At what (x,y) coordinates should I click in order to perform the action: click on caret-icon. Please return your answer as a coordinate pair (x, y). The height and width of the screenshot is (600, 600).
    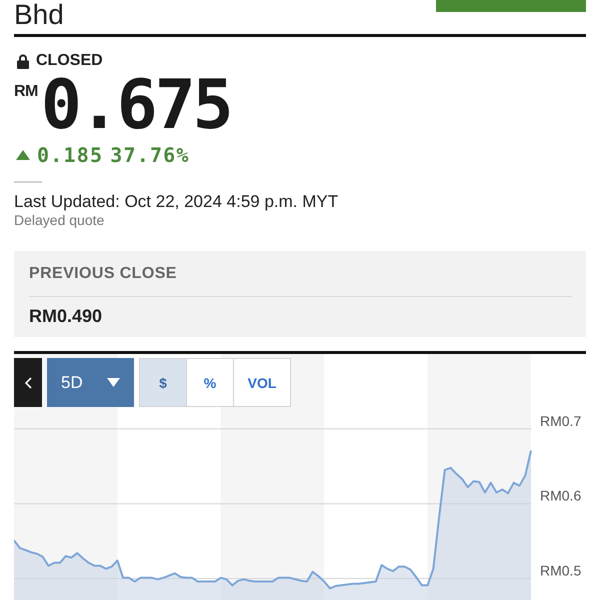
    Looking at the image, I should click on (113, 382).